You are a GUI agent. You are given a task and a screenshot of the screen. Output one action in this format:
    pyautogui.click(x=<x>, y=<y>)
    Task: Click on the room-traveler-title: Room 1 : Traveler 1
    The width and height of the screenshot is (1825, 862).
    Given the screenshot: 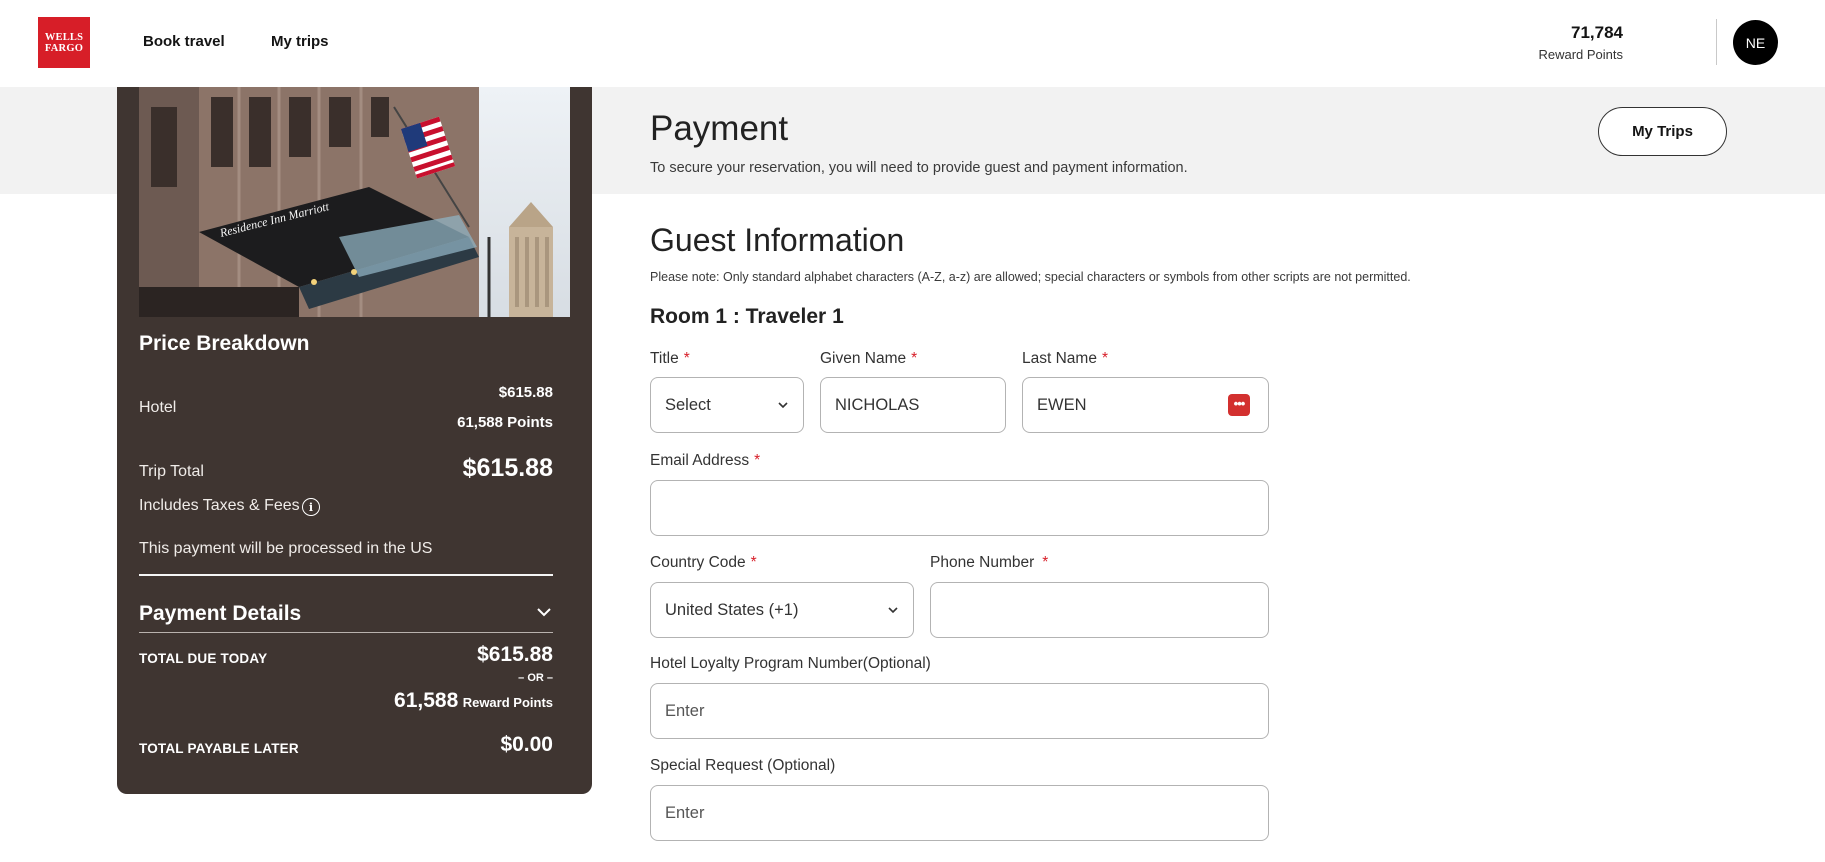 What is the action you would take?
    pyautogui.click(x=747, y=316)
    